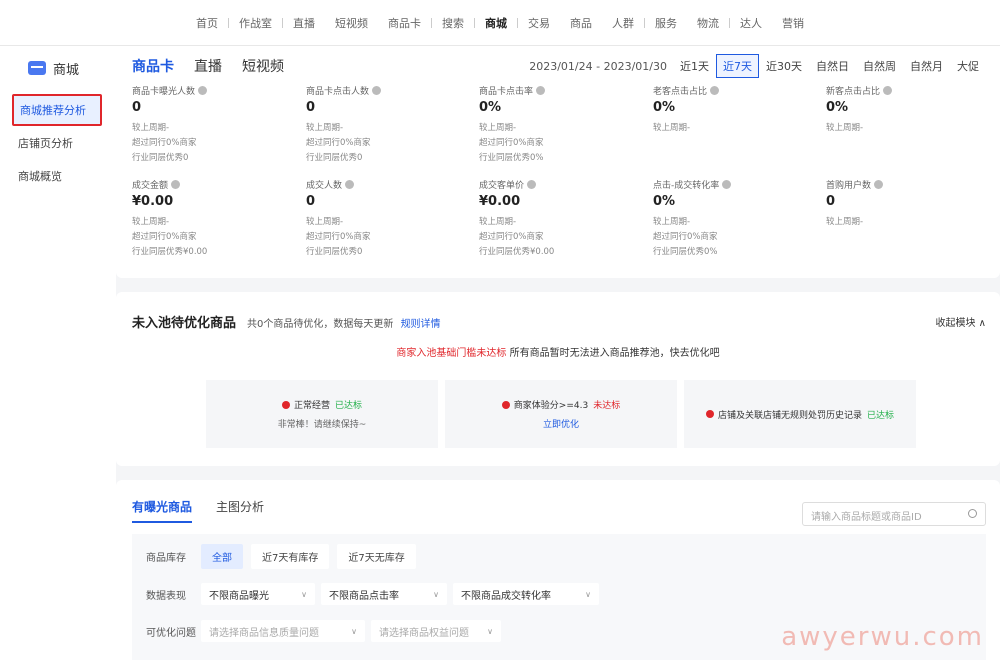  Describe the element at coordinates (217, 125) in the screenshot. I see `metric-card: 商品卡曝光人数 0 较上周期- 超过同行0%商家 行业同层优秀0` at that location.